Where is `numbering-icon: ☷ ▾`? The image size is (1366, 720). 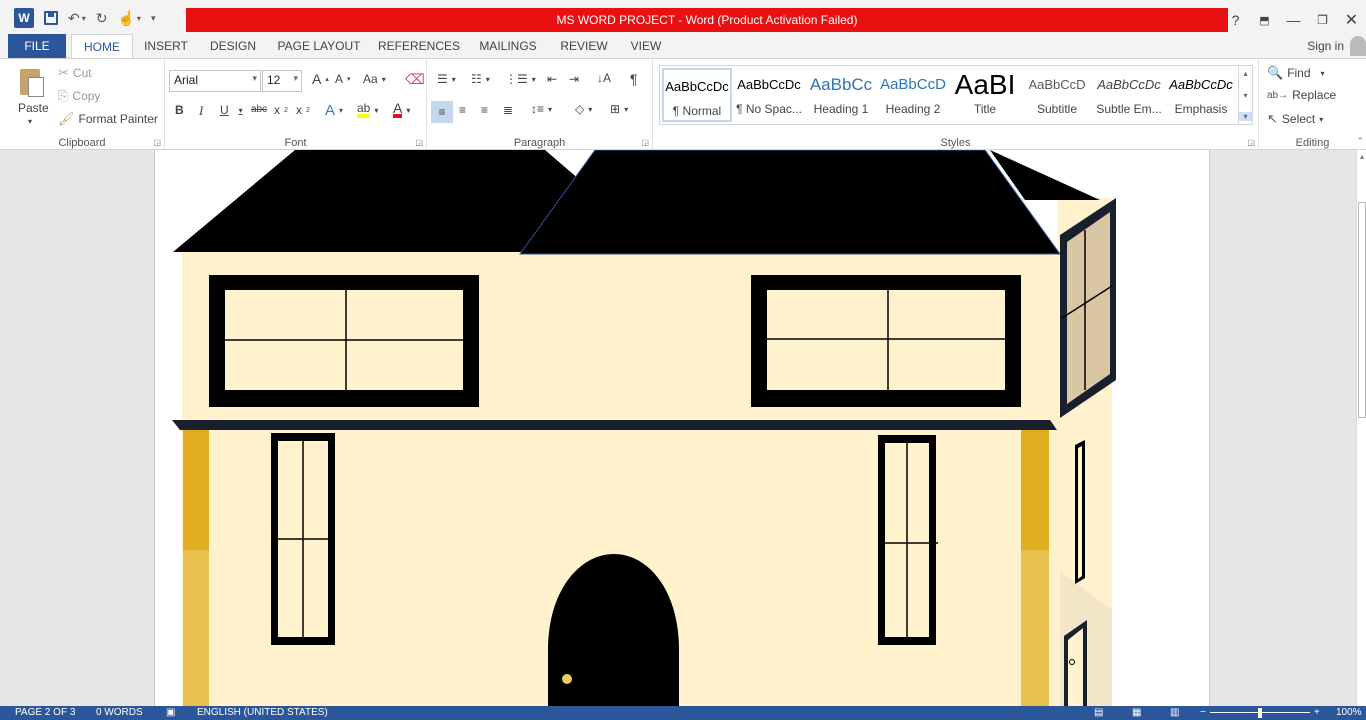 numbering-icon: ☷ ▾ is located at coordinates (480, 79).